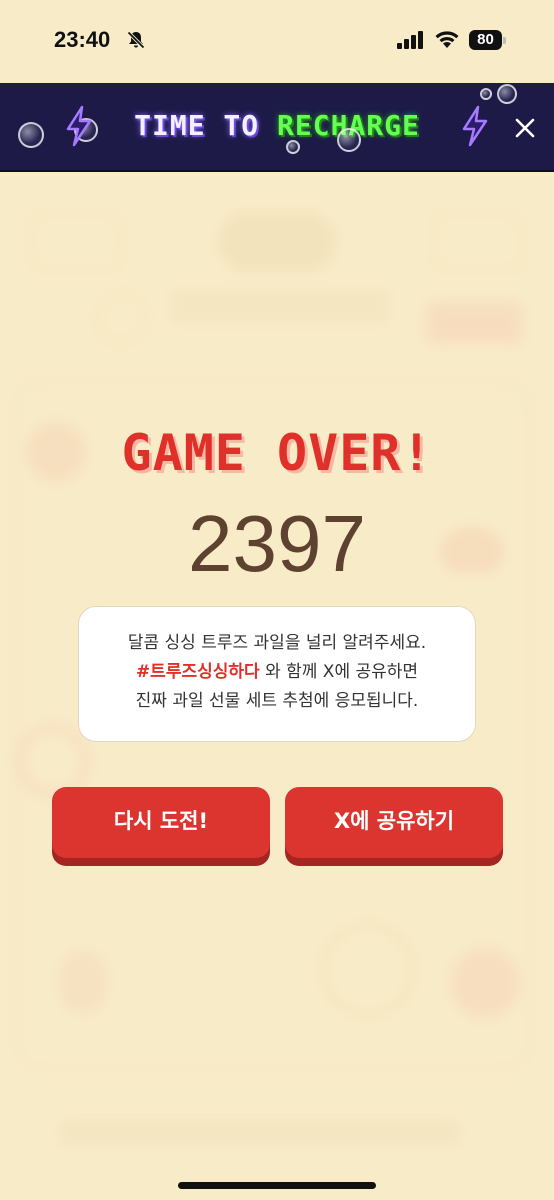 This screenshot has width=554, height=1200. I want to click on bell-slash-icon, so click(136, 40).